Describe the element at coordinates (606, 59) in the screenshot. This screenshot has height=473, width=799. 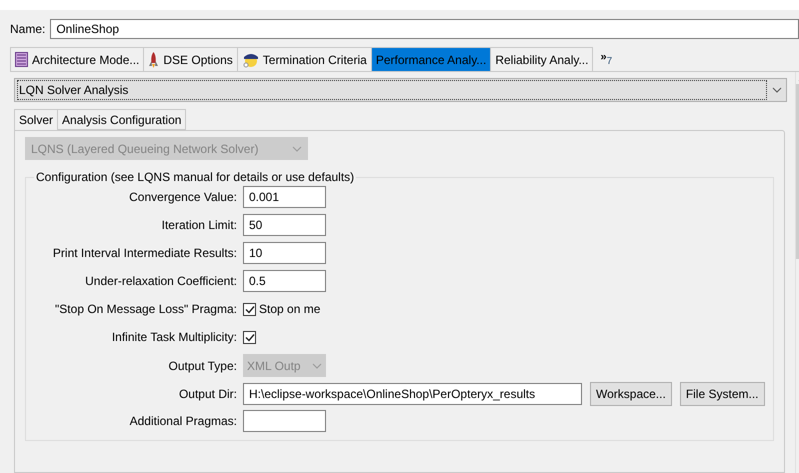
I see `more-tabs-button: »7` at that location.